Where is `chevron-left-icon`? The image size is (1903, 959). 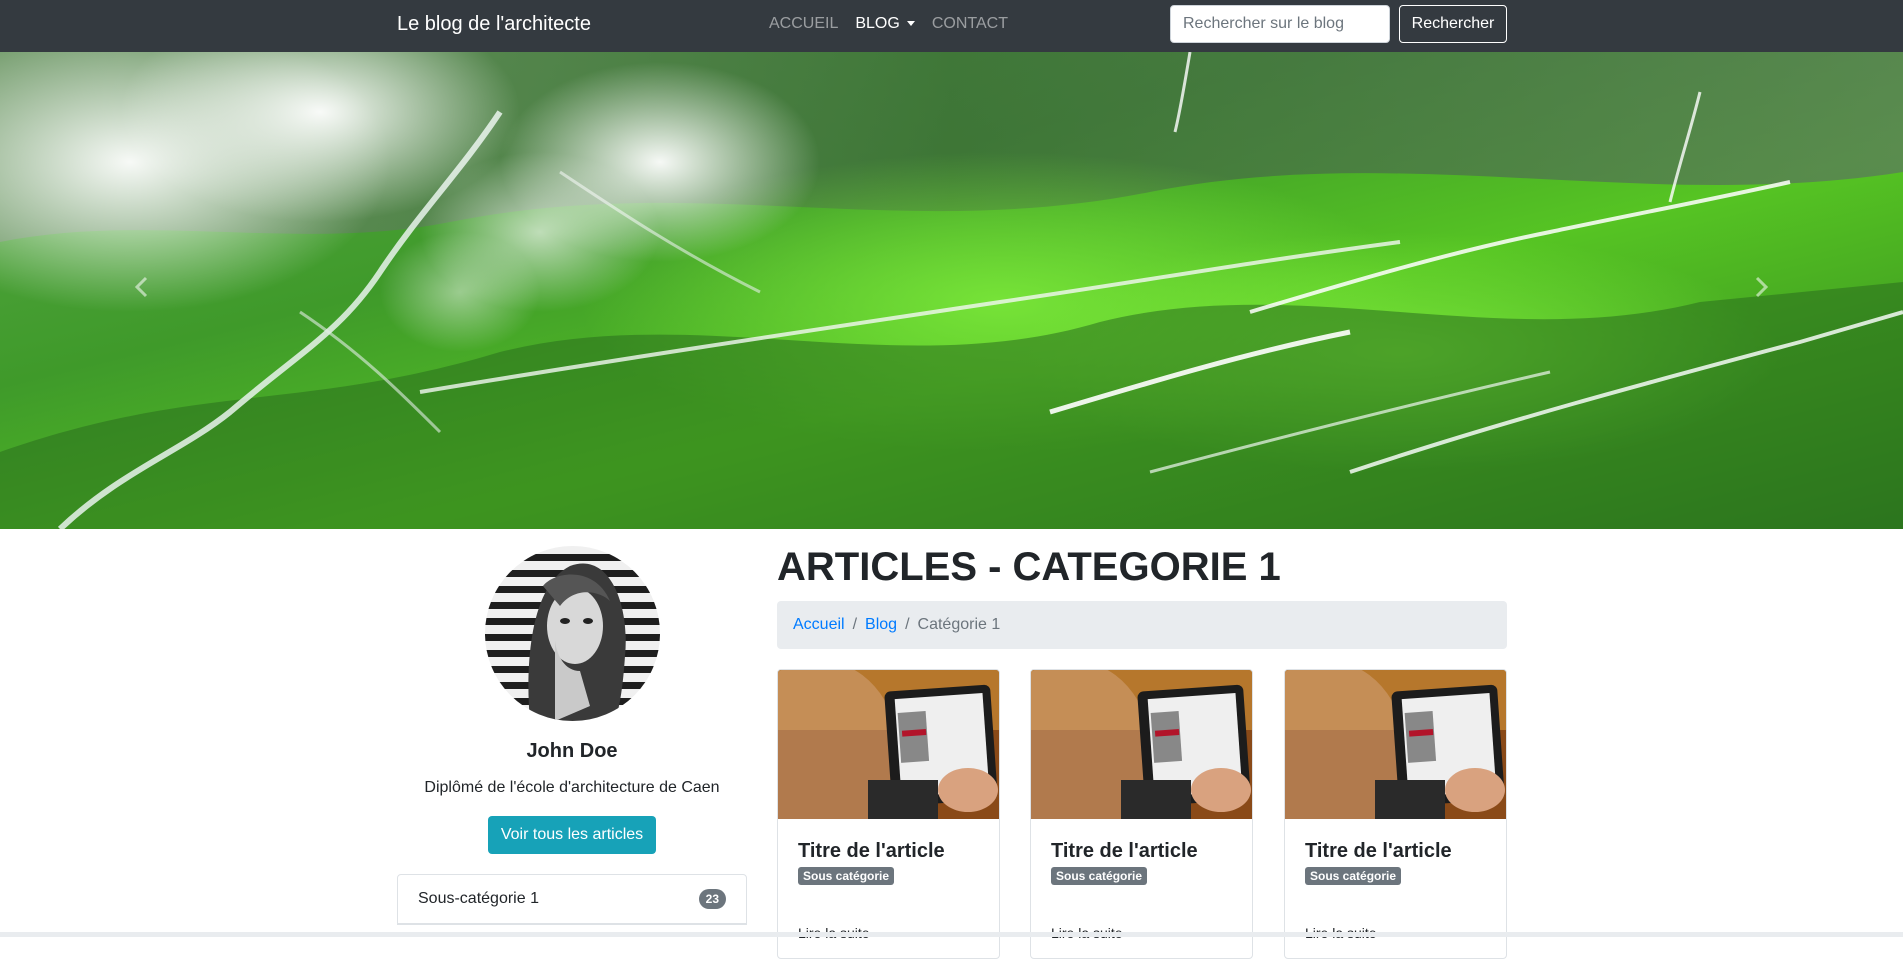 chevron-left-icon is located at coordinates (141, 287).